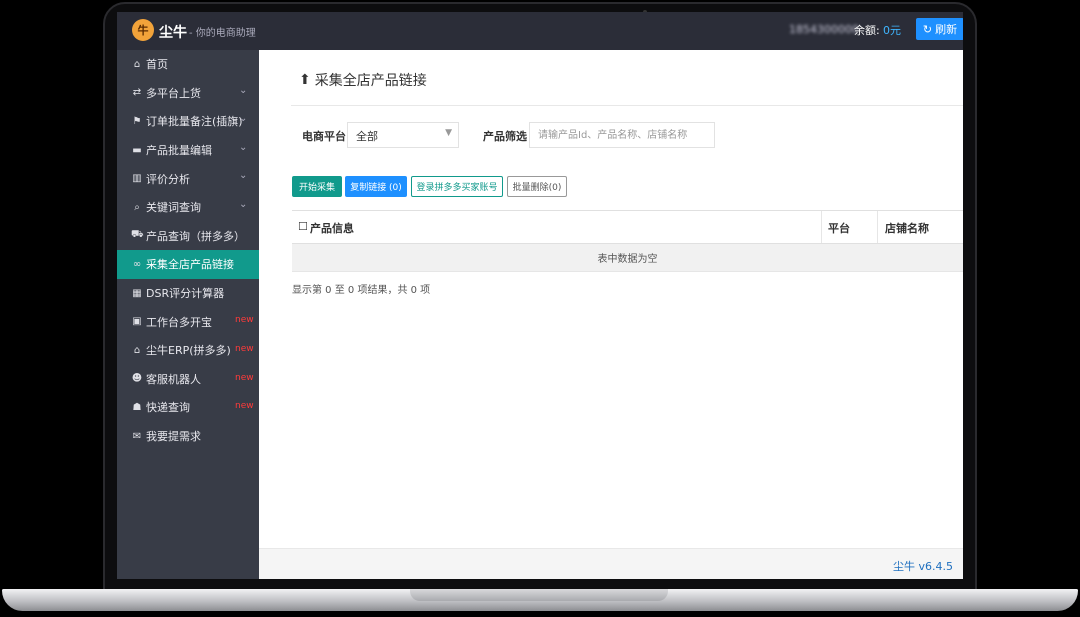 The image size is (1080, 617). Describe the element at coordinates (137, 293) in the screenshot. I see `calculator-icon: ▦` at that location.